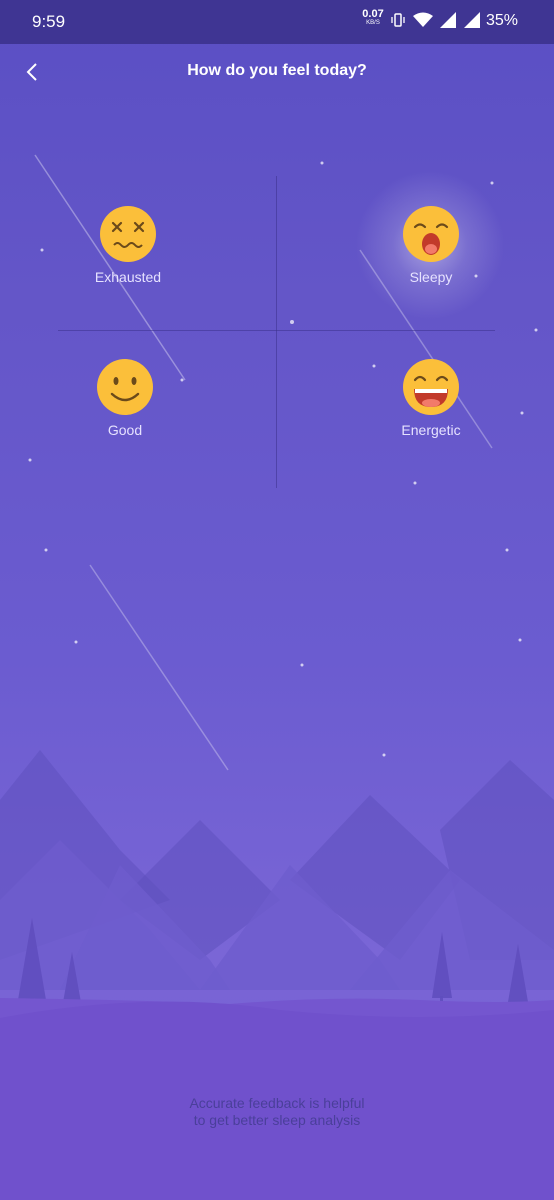 This screenshot has height=1200, width=554. I want to click on feedback-note-line1: Accurate feedback is helpful, so click(277, 1103).